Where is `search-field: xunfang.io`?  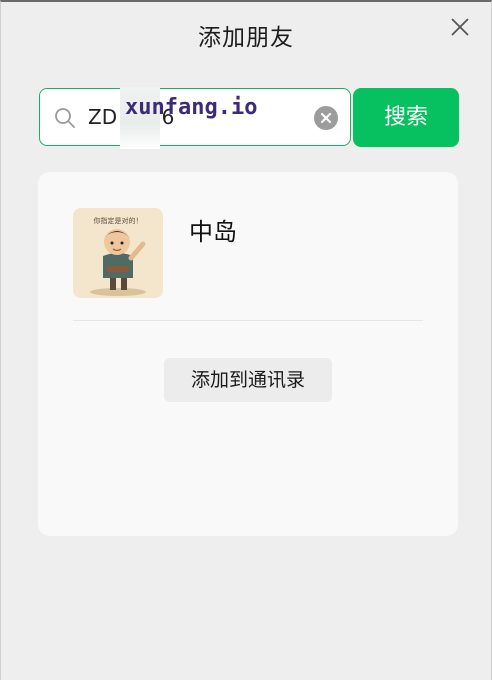 search-field: xunfang.io is located at coordinates (195, 118).